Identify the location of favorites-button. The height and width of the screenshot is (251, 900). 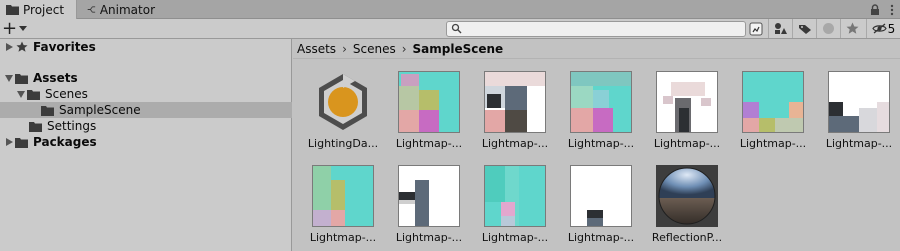
(852, 28).